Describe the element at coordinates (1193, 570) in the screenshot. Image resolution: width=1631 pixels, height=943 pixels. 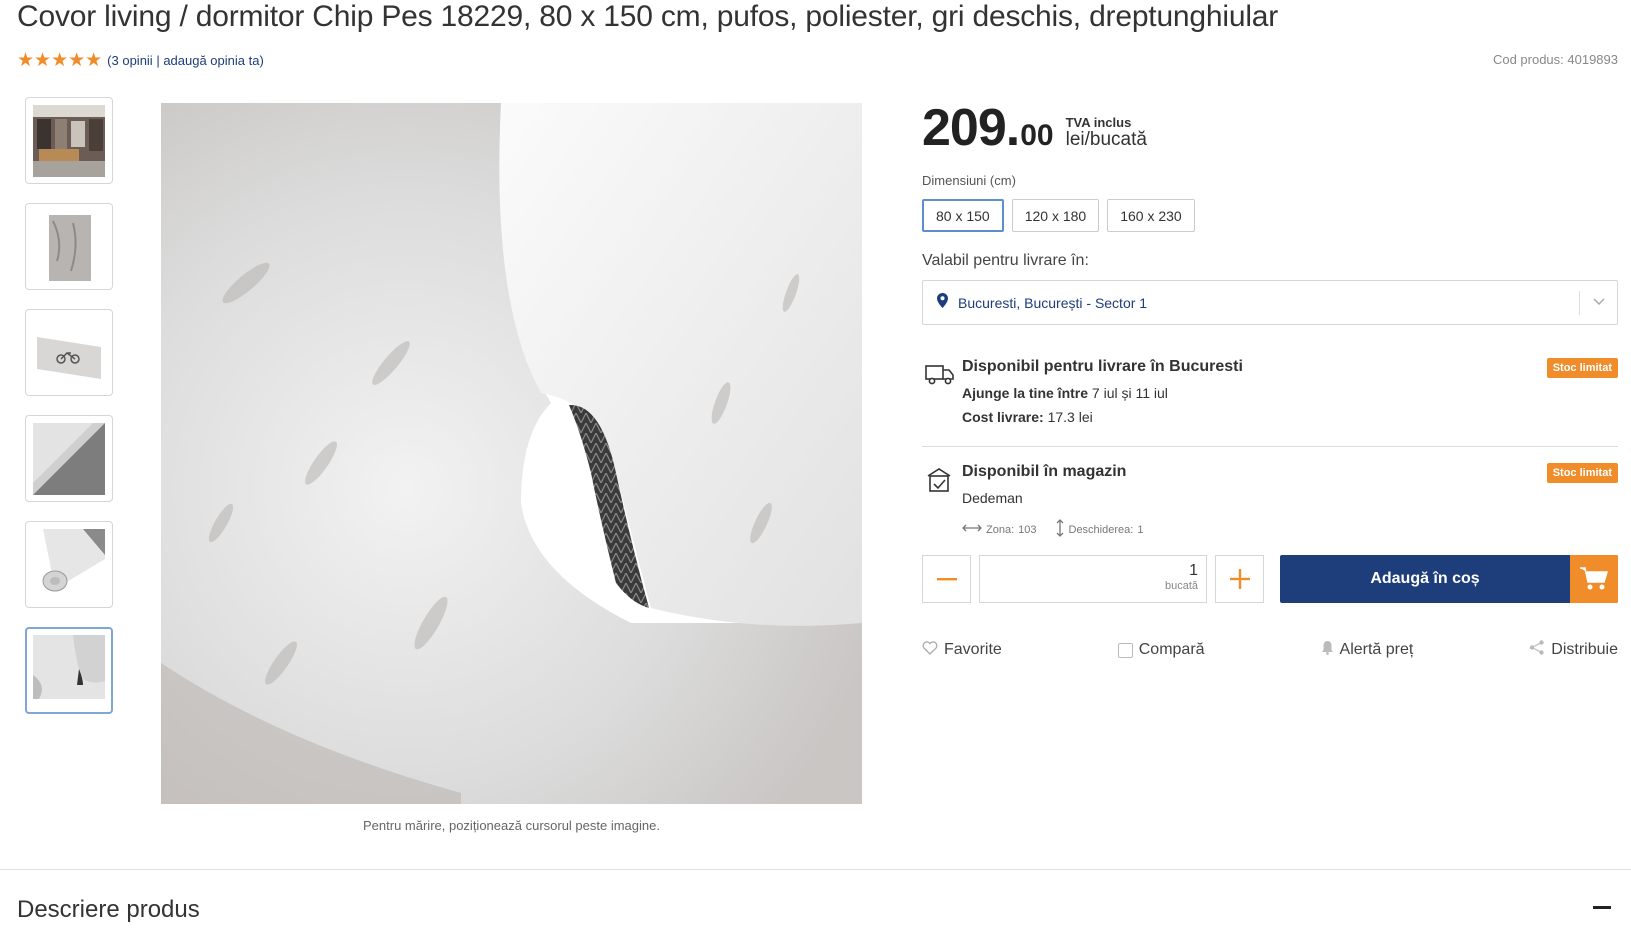
I see `quantity-value: 1` at that location.